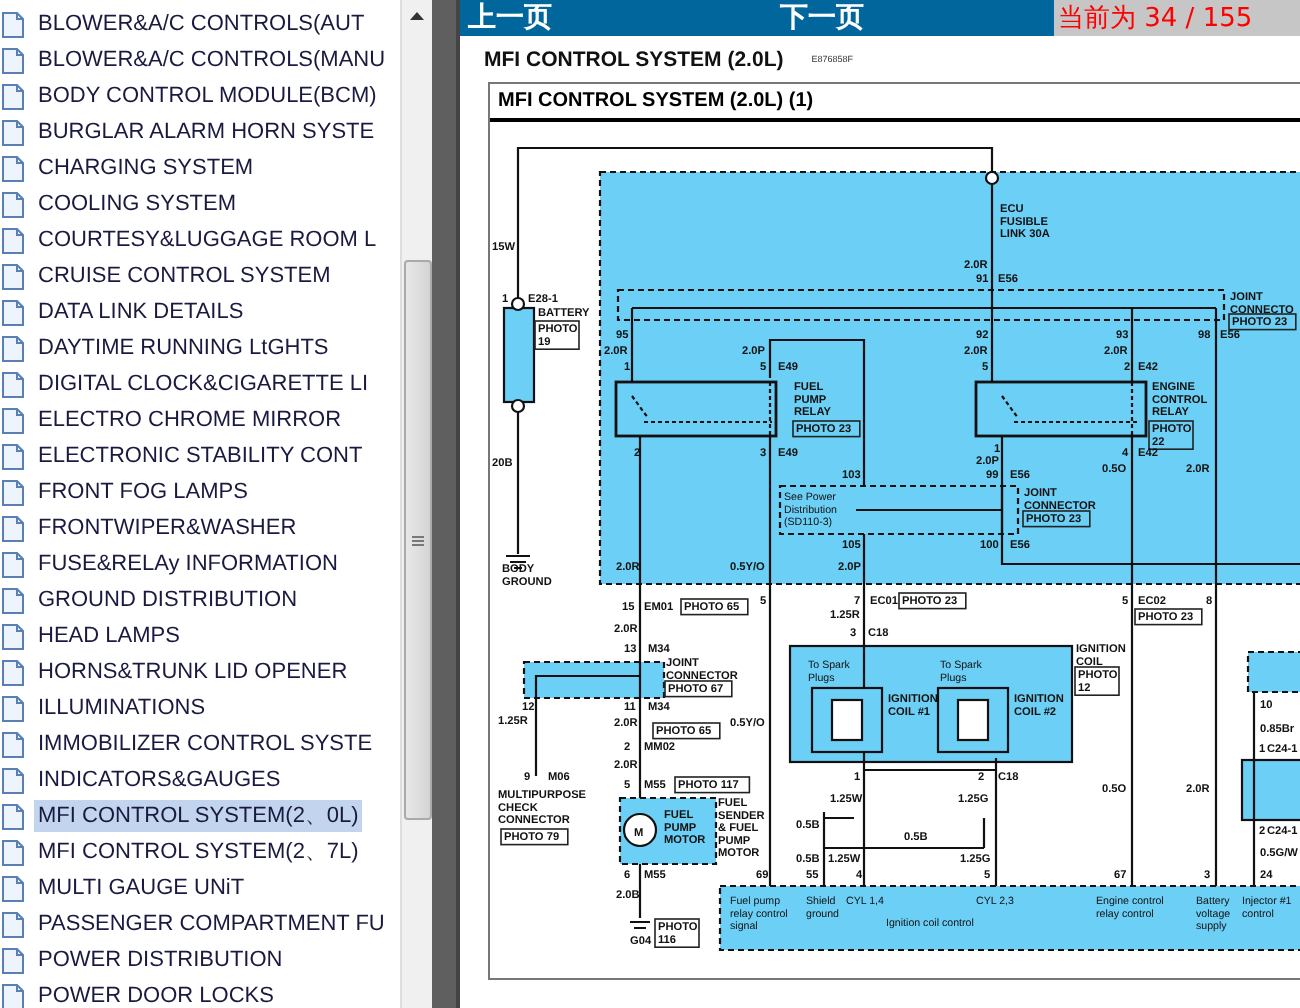  What do you see at coordinates (207, 96) in the screenshot?
I see `sidebar-item: BODY CONTROL MODULE(BCM)` at bounding box center [207, 96].